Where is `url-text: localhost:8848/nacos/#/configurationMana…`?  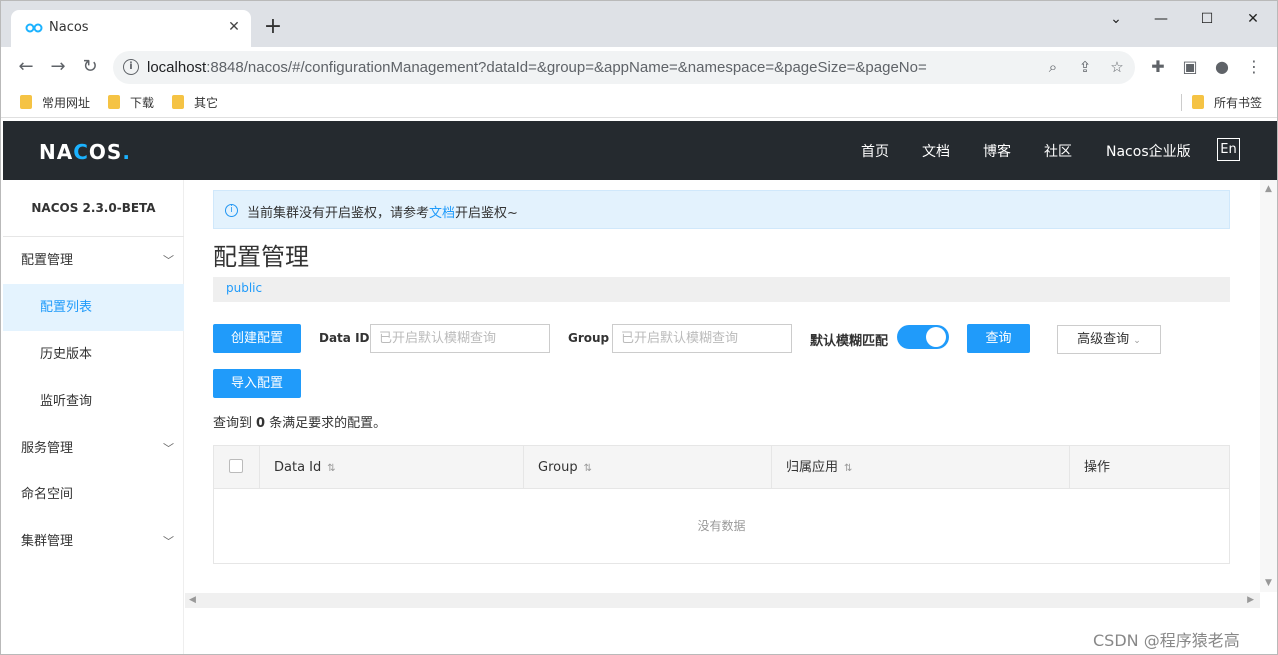 url-text: localhost:8848/nacos/#/configurationMana… is located at coordinates (537, 67).